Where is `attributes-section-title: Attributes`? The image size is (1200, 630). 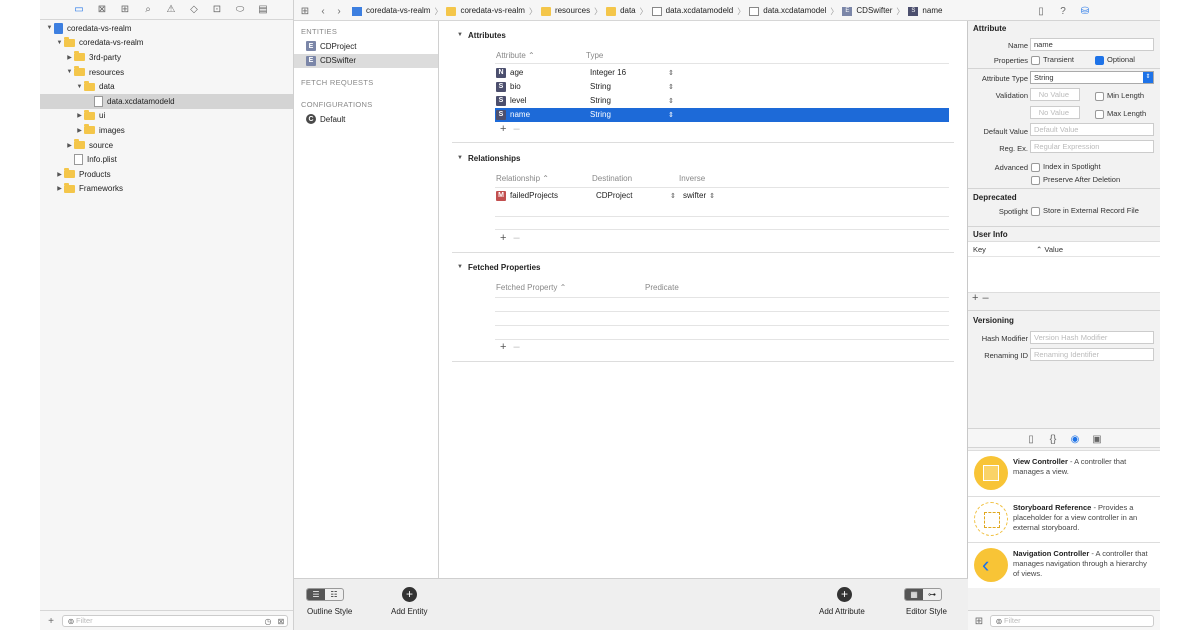
attributes-section-title: Attributes is located at coordinates (481, 35).